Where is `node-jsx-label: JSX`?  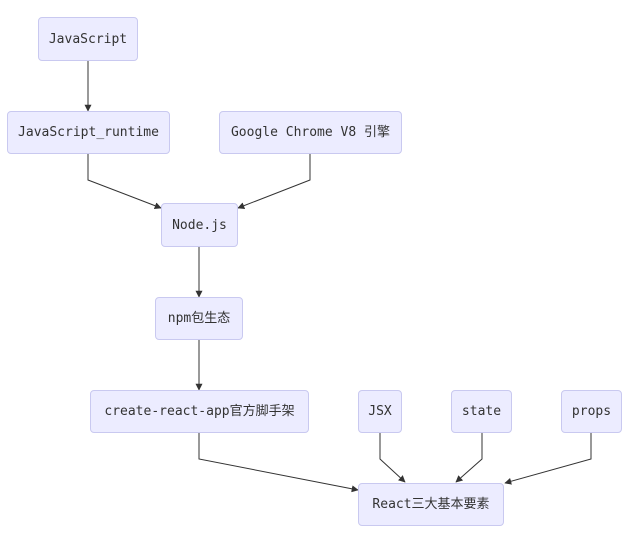 node-jsx-label: JSX is located at coordinates (380, 411).